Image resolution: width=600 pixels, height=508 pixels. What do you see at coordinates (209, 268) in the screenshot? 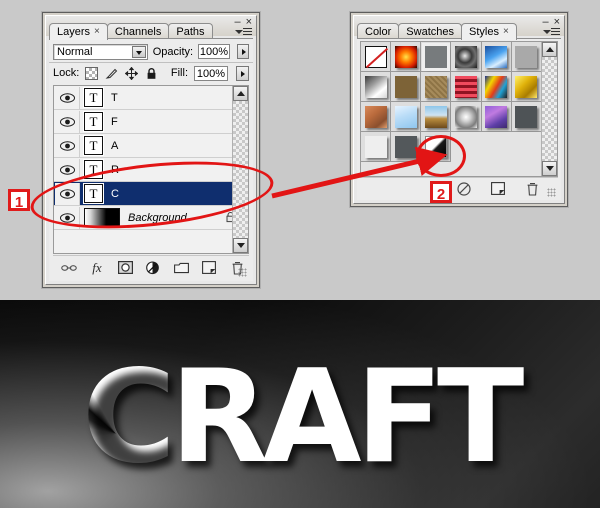
I see `new-layer-icon` at bounding box center [209, 268].